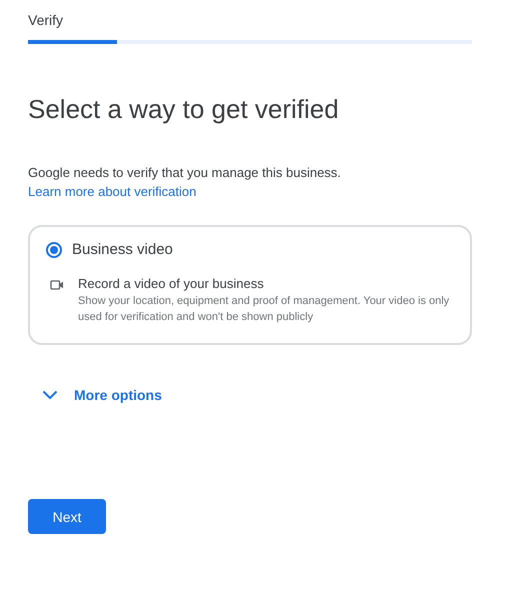 The image size is (509, 603). Describe the element at coordinates (122, 249) in the screenshot. I see `option-label: Business video` at that location.